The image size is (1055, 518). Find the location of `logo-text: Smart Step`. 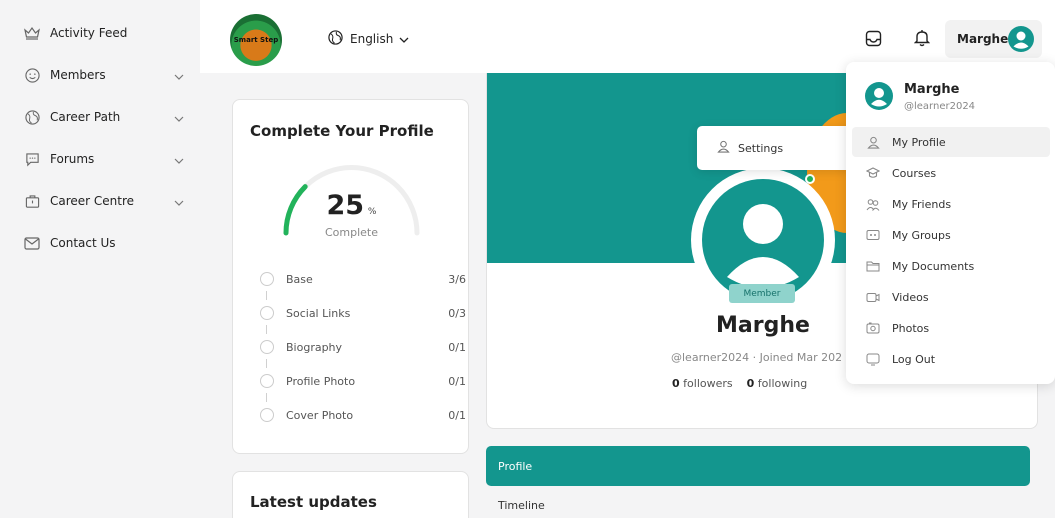

logo-text: Smart Step is located at coordinates (256, 40).